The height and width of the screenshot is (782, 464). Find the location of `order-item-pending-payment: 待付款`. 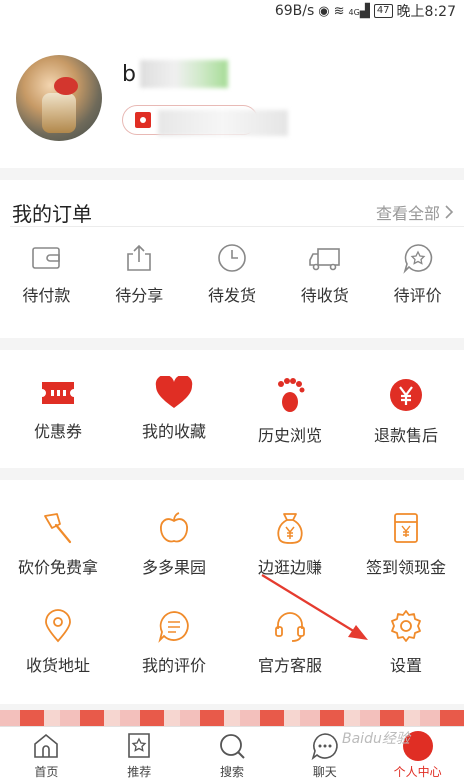

order-item-pending-payment: 待付款 is located at coordinates (46, 274).